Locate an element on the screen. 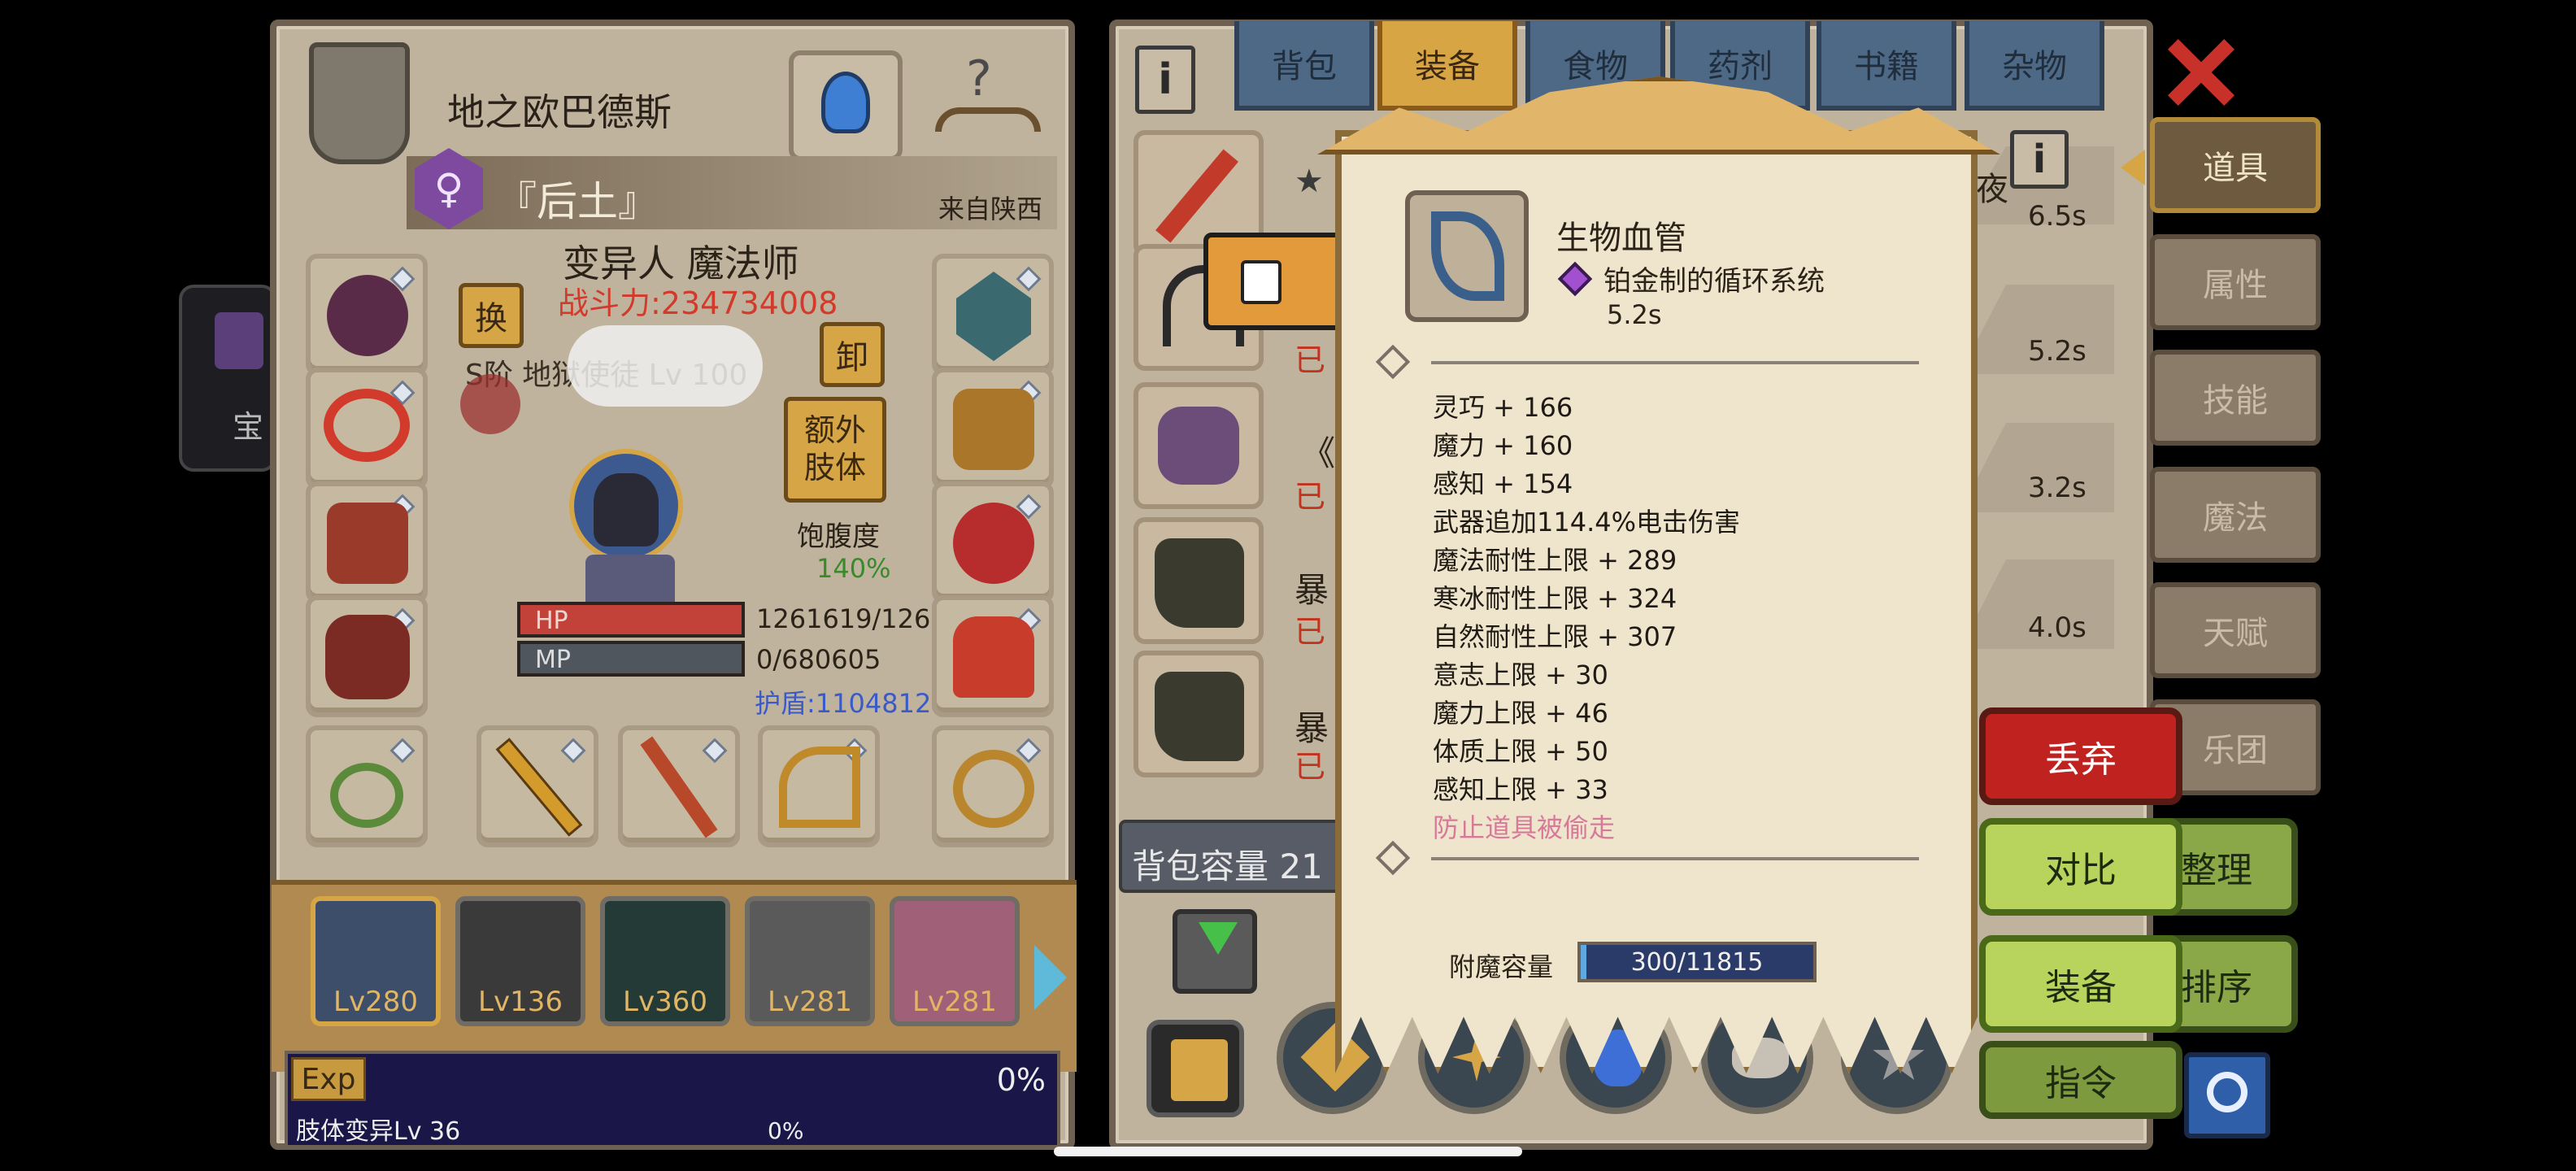  exp-label: Exp is located at coordinates (329, 1079).